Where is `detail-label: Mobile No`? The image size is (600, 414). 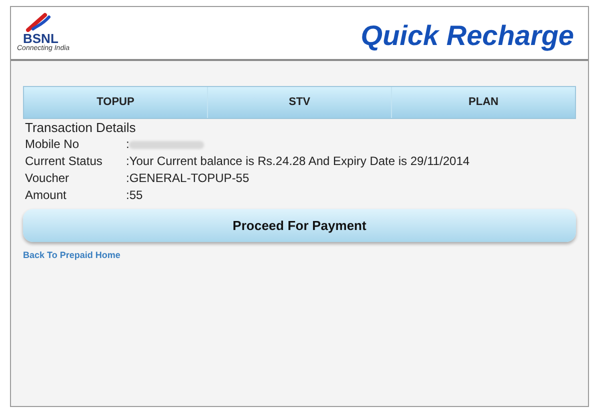
detail-label: Mobile No is located at coordinates (52, 144).